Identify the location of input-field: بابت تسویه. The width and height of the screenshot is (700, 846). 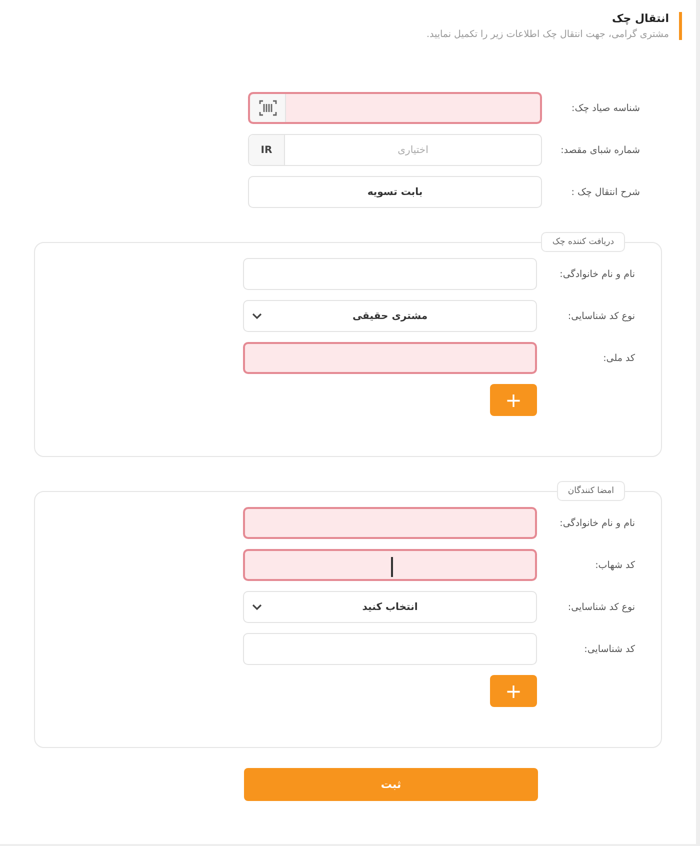
(395, 192).